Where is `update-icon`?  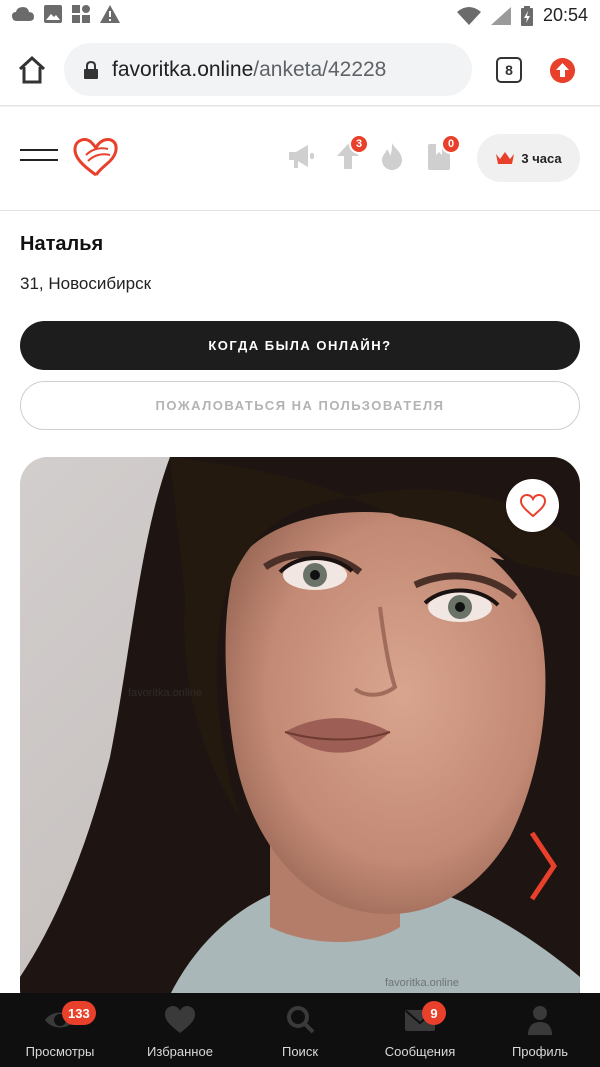 update-icon is located at coordinates (562, 70).